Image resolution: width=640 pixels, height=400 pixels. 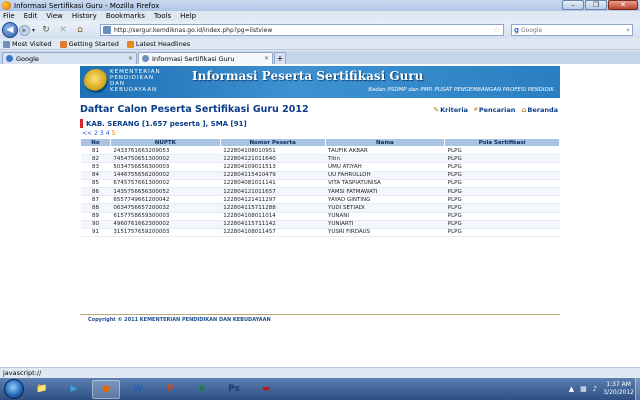 I want to click on system-tray: ▲ ▦ ♪ 1:37 AM 3/20/2012, so click(x=582, y=389).